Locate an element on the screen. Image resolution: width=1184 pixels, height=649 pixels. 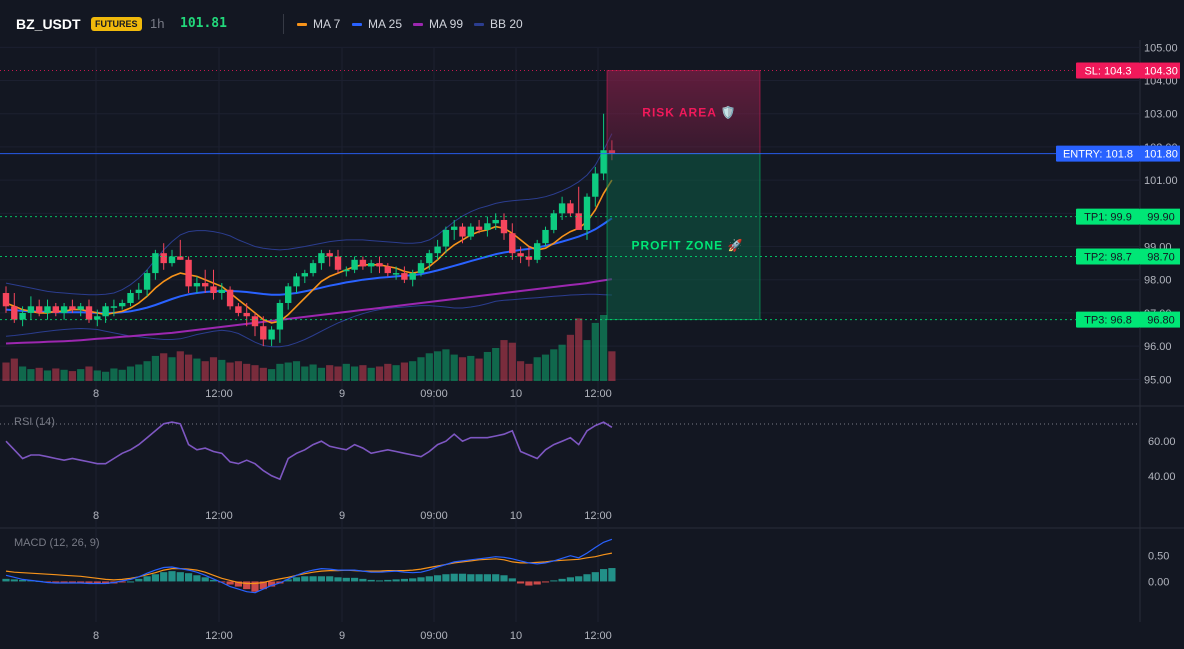
volume-bars is located at coordinates (309, 348).